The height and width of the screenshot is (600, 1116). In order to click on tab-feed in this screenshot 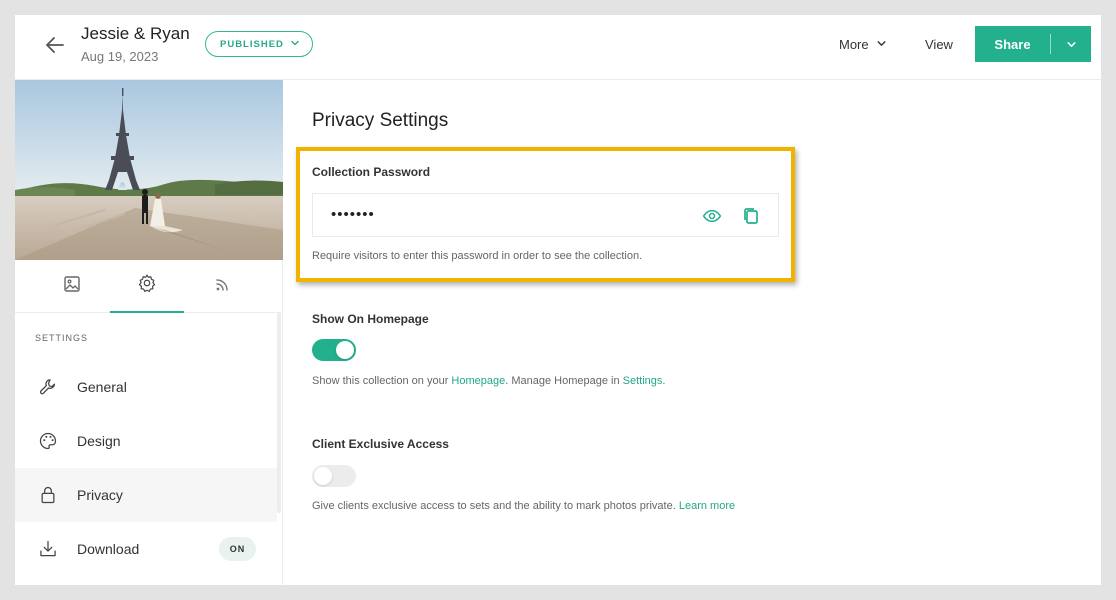, I will do `click(223, 286)`.